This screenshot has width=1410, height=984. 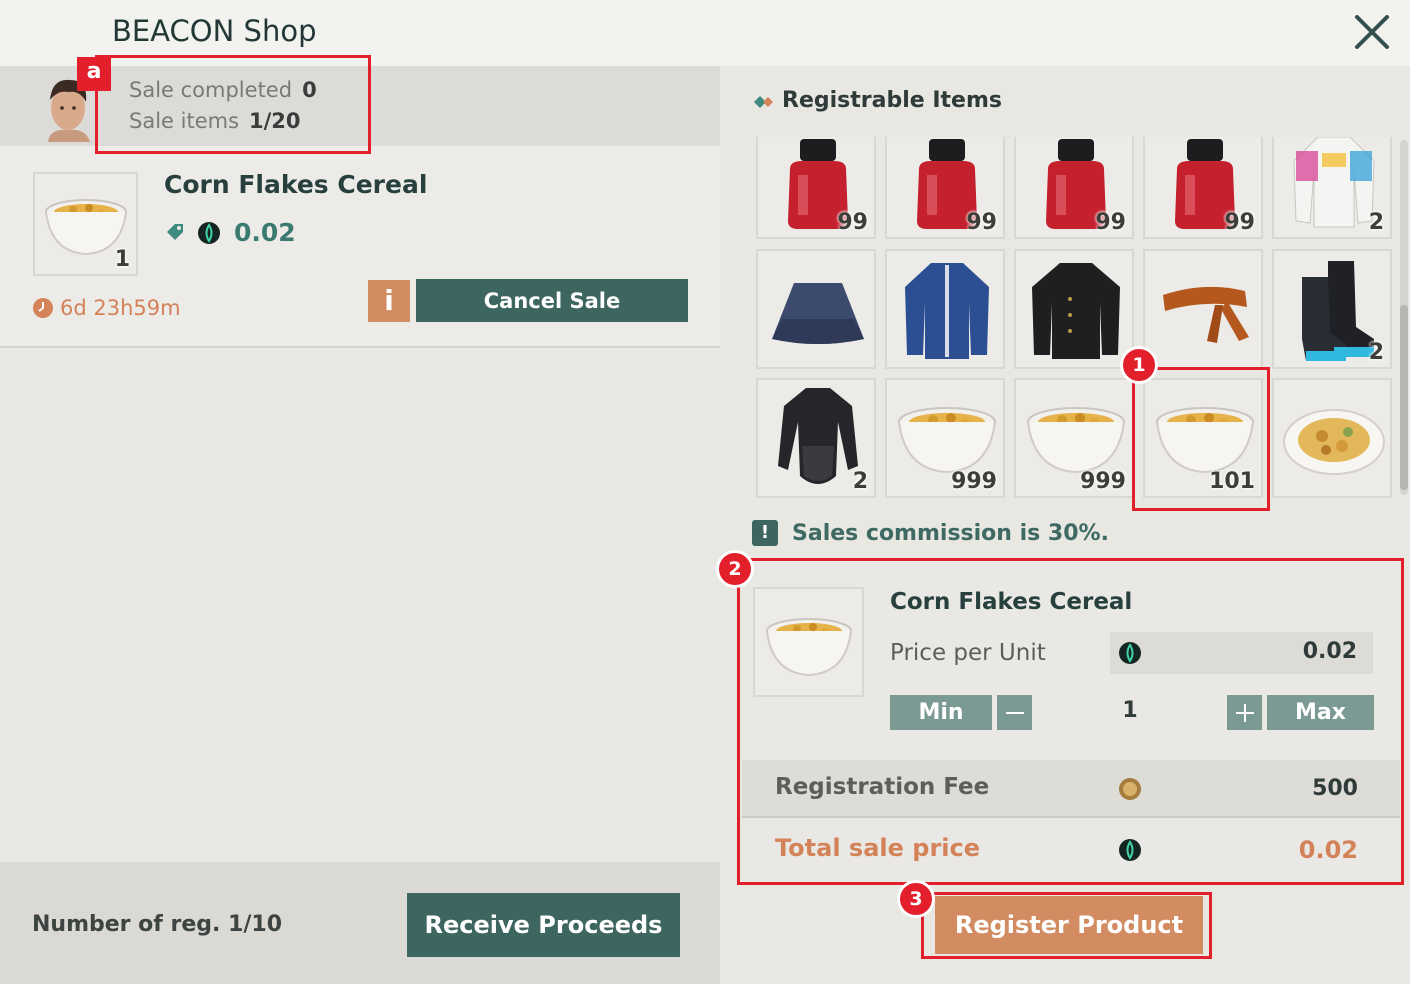 I want to click on timer-text: 6d 23h59m, so click(x=120, y=308).